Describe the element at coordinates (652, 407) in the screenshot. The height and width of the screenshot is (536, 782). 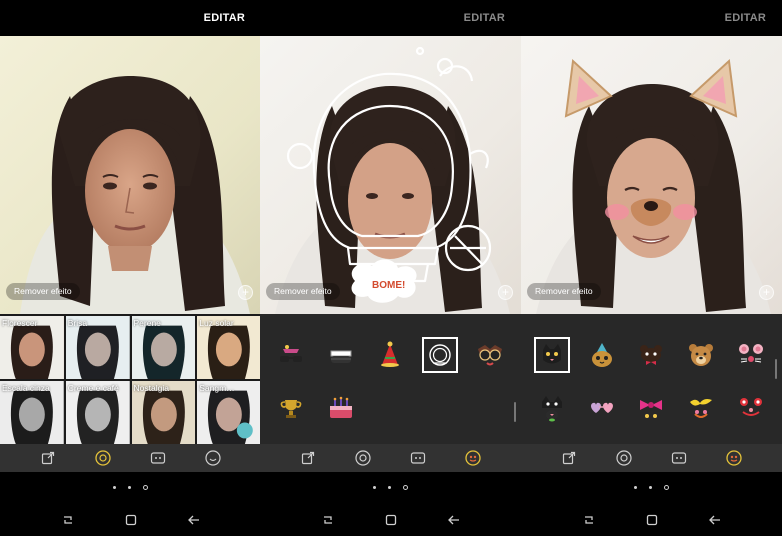
I see `sticker-pink-bow` at that location.